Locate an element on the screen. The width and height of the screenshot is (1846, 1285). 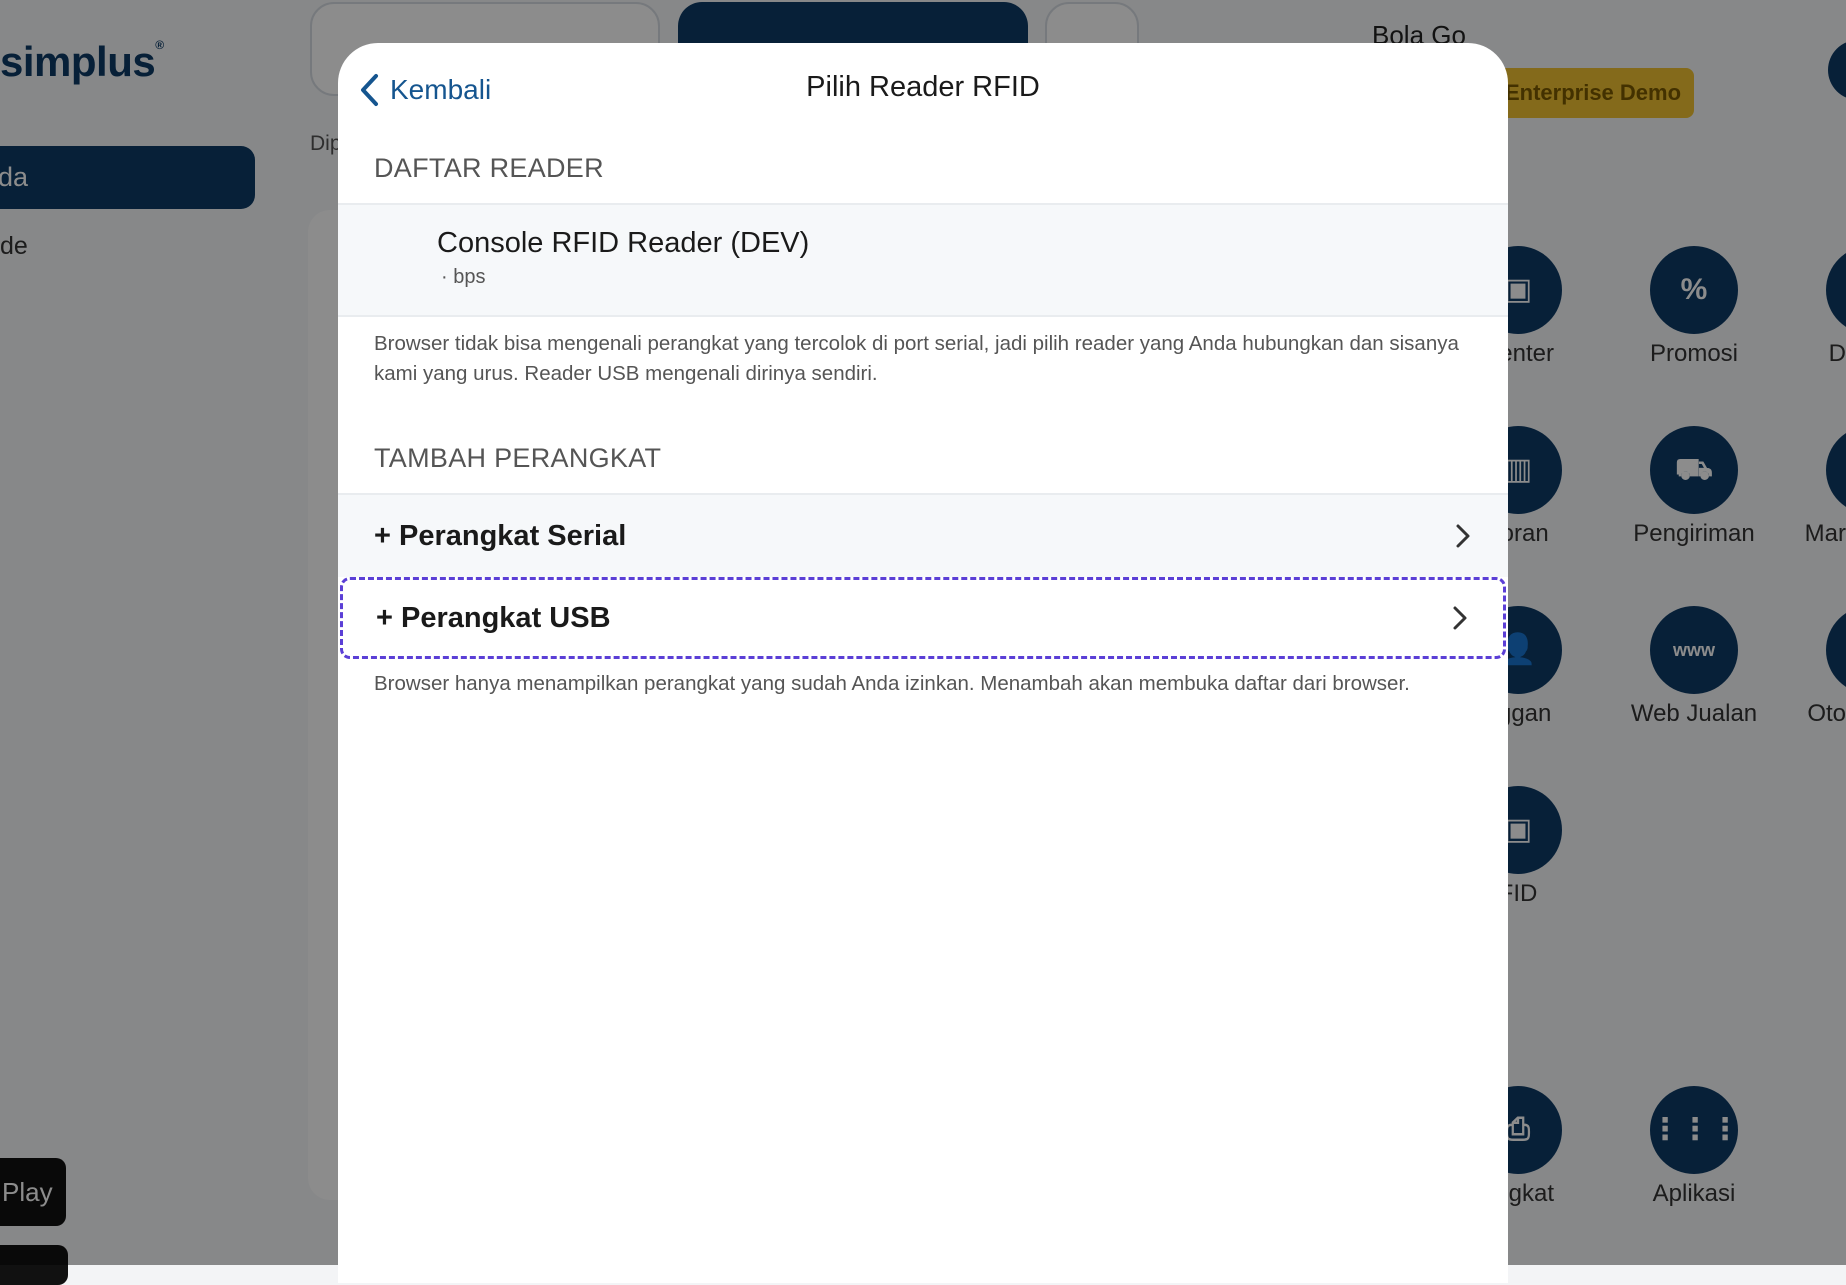
add-serial-device-label: + Perangkat Serial is located at coordinates (500, 535).